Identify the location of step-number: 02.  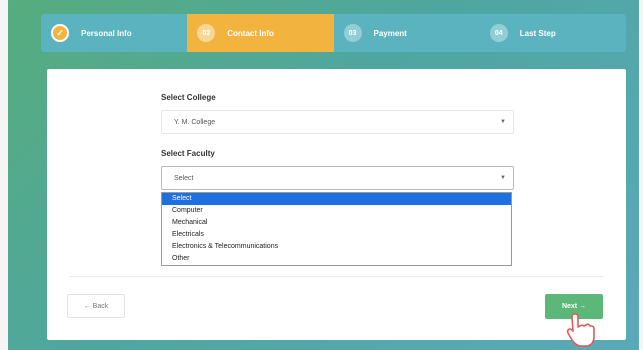
(206, 33).